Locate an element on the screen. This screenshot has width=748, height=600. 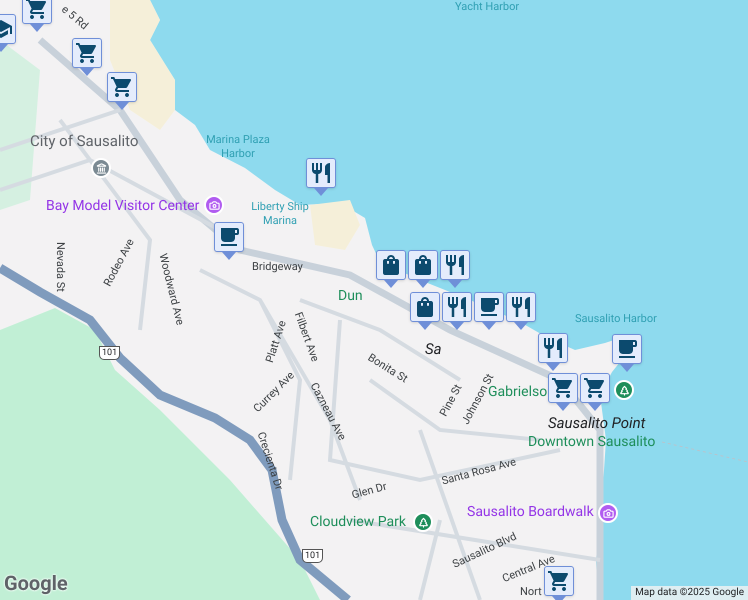
map-label: Santa Rosa Ave is located at coordinates (479, 472).